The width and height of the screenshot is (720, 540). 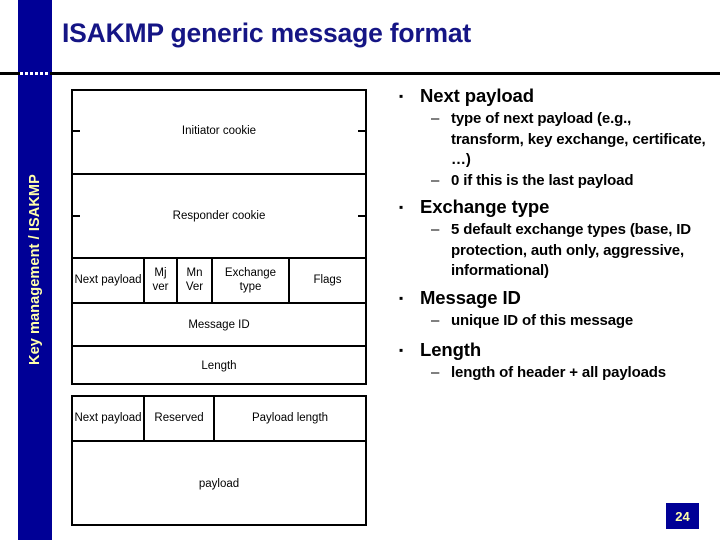 I want to click on field-message-id: Message ID, so click(x=219, y=324).